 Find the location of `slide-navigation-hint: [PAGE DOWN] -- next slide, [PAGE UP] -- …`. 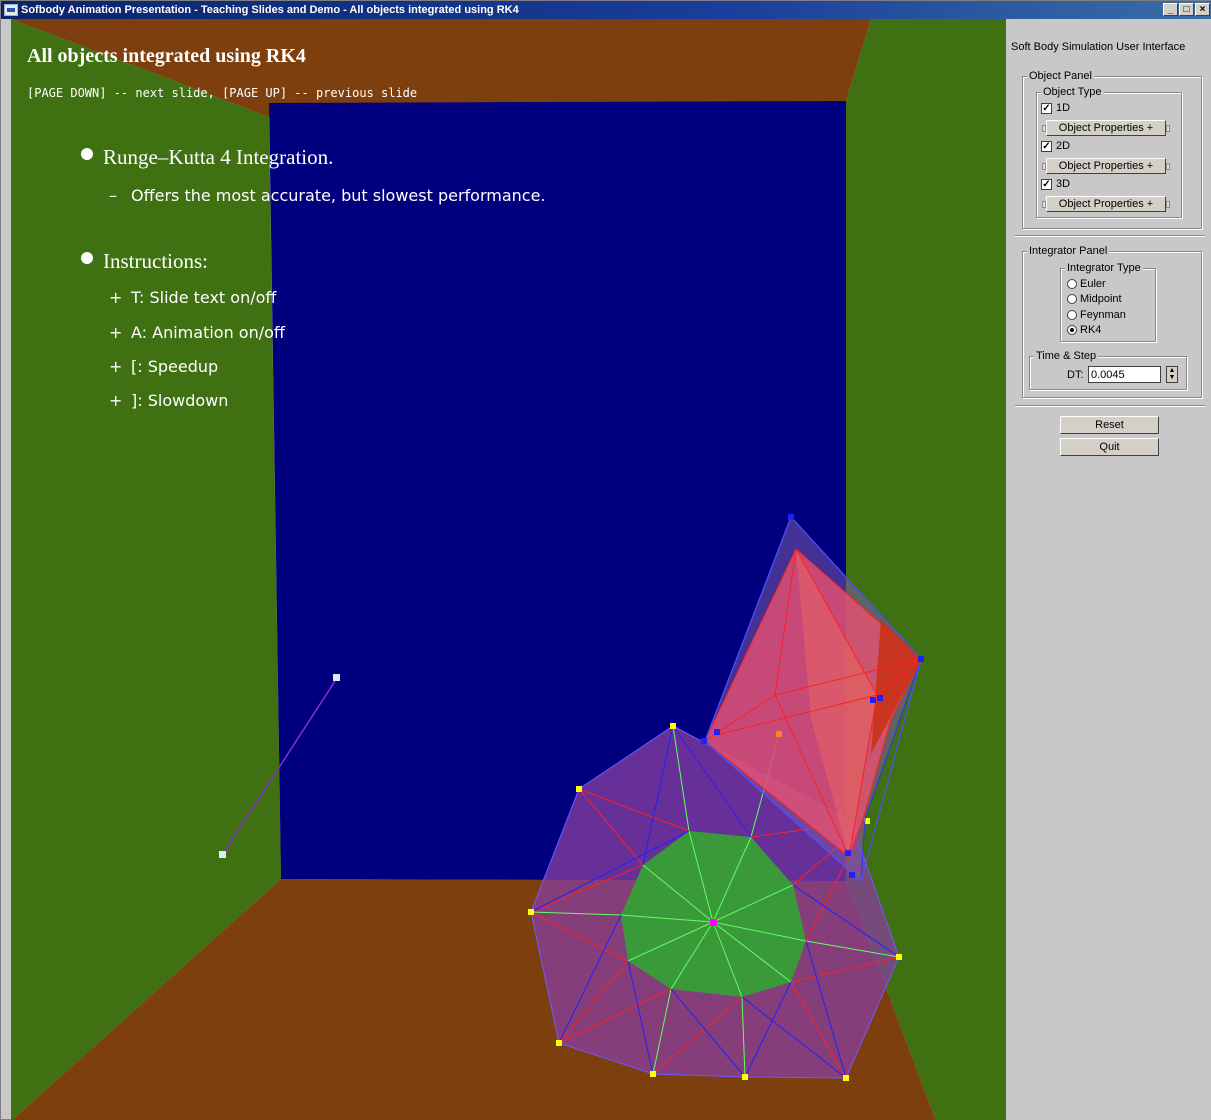

slide-navigation-hint: [PAGE DOWN] -- next slide, [PAGE UP] -- … is located at coordinates (222, 93).